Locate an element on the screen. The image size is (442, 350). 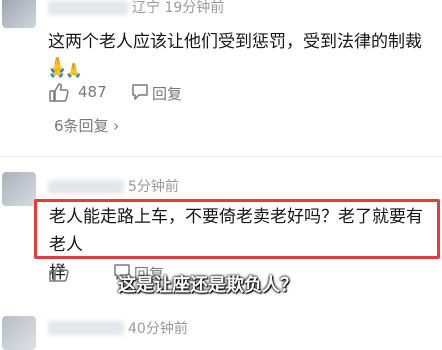
comment-meta: 辽宁 19分钟前 is located at coordinates (178, 8).